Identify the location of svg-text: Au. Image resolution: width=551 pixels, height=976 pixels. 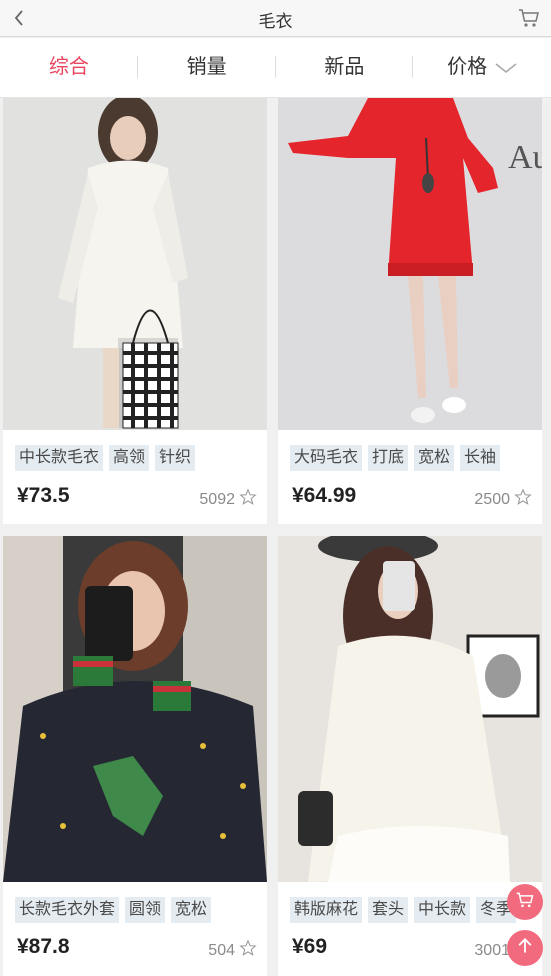
(525, 157).